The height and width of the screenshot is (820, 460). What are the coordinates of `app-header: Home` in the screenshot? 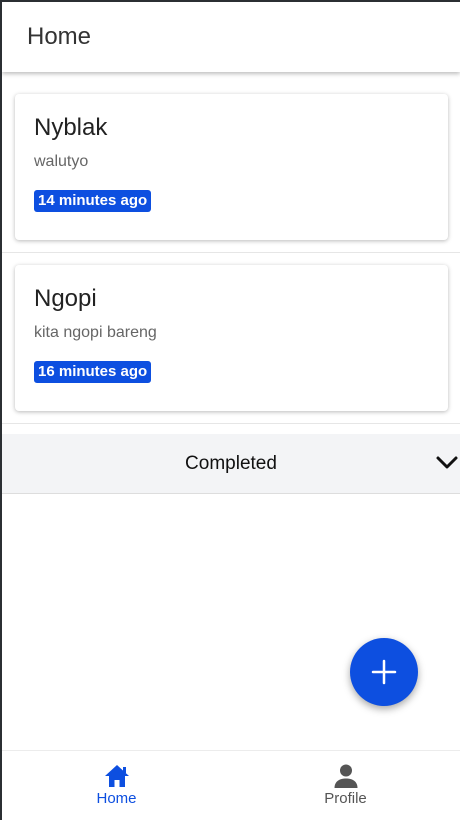 It's located at (231, 37).